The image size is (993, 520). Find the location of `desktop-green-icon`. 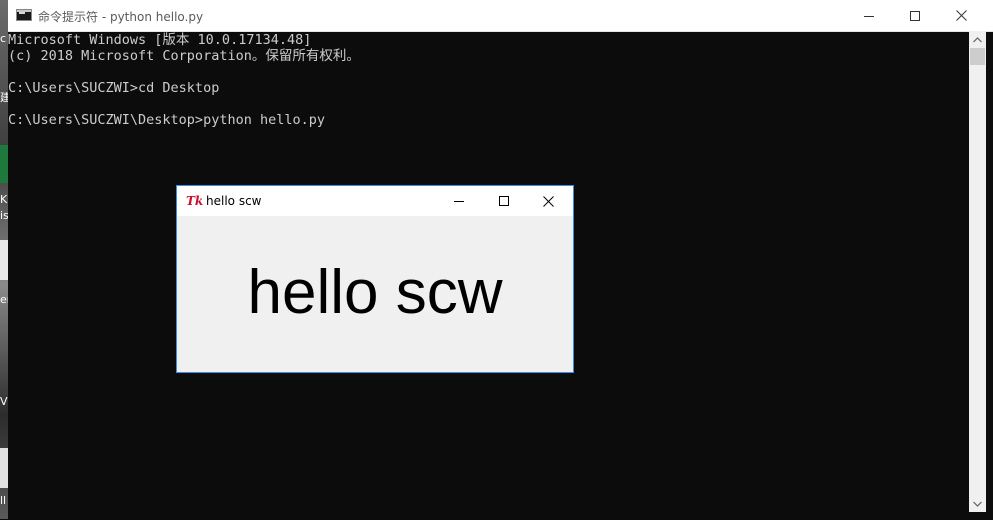

desktop-green-icon is located at coordinates (4, 164).